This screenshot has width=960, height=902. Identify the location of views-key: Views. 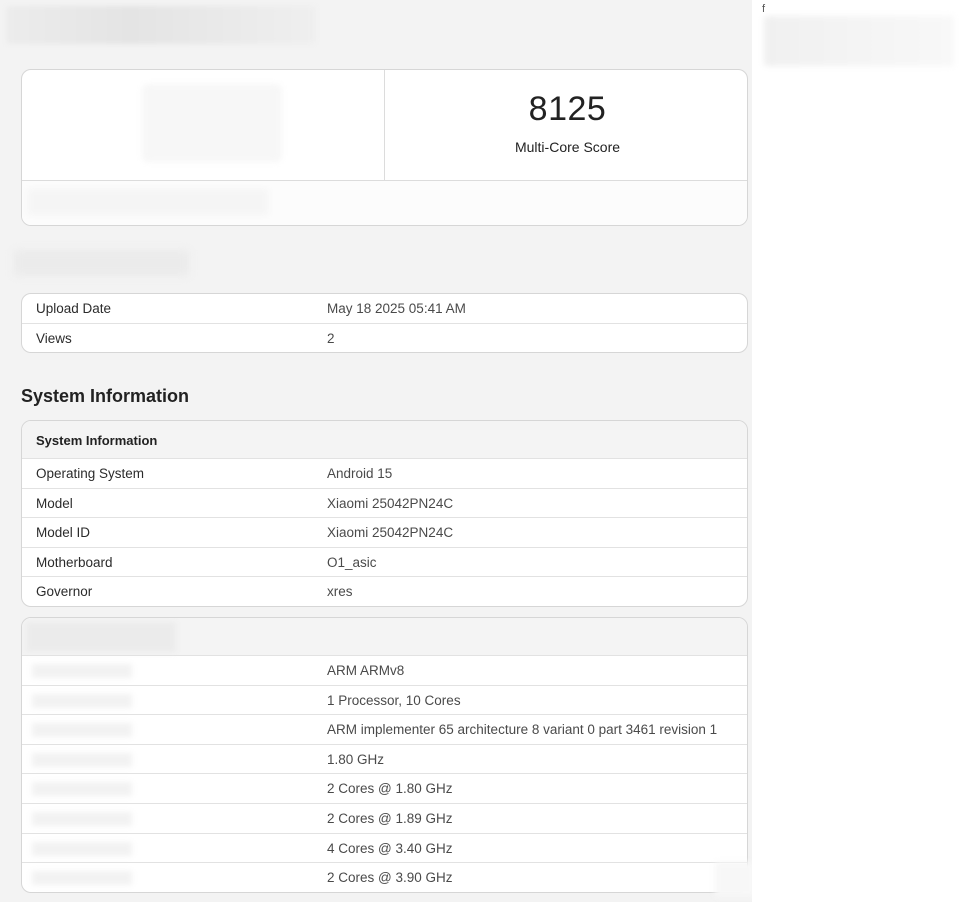
(54, 338).